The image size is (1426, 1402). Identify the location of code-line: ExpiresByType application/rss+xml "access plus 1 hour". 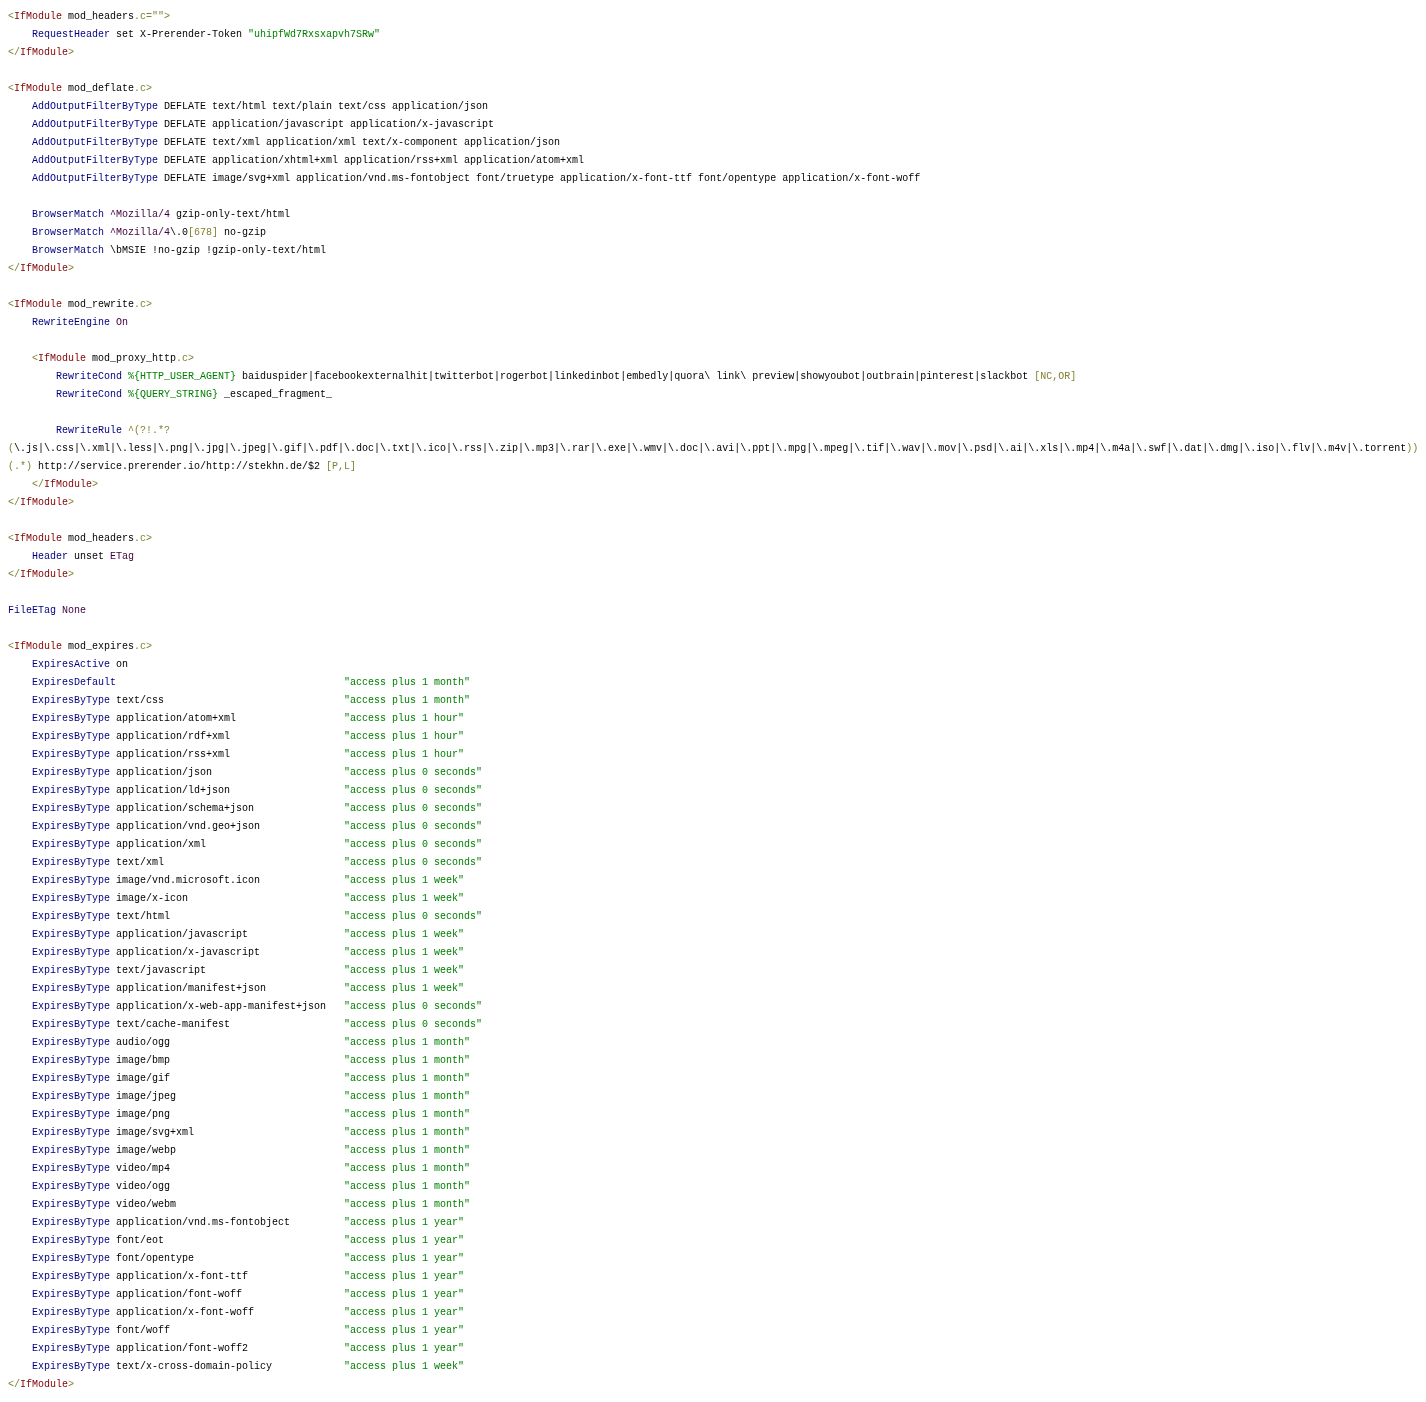
(248, 755).